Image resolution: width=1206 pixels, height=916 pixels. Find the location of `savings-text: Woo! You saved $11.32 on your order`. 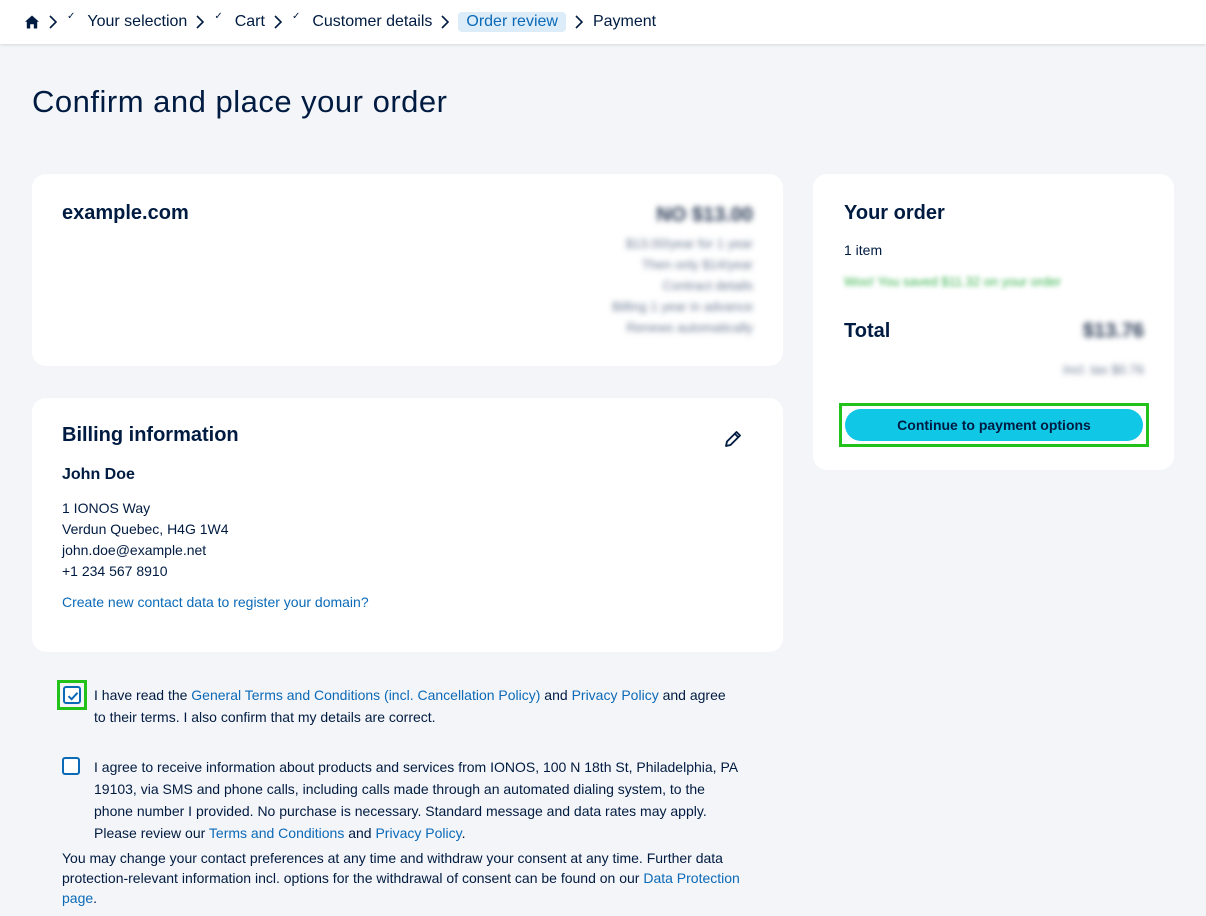

savings-text: Woo! You saved $11.32 on your order is located at coordinates (953, 281).